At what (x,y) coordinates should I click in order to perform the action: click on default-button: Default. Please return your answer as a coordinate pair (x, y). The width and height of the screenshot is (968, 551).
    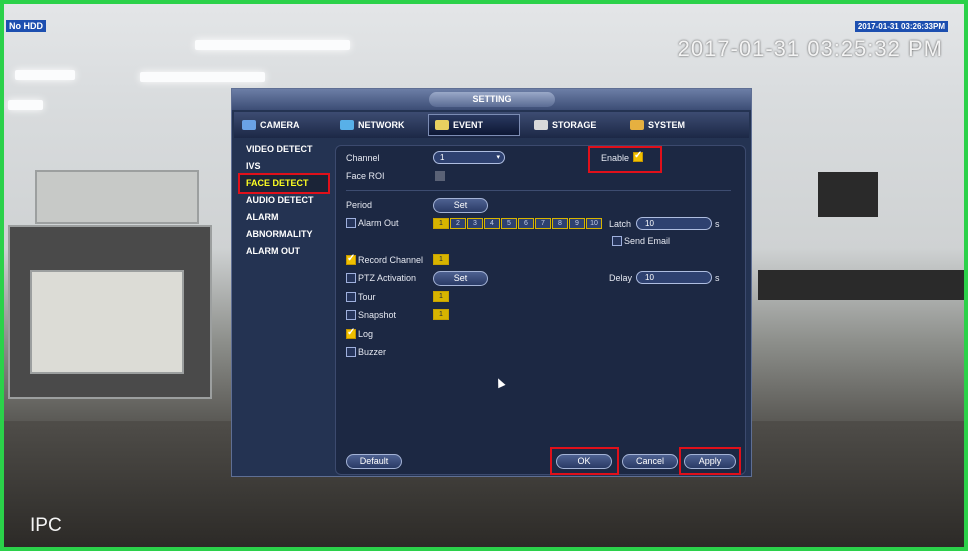
    Looking at the image, I should click on (374, 461).